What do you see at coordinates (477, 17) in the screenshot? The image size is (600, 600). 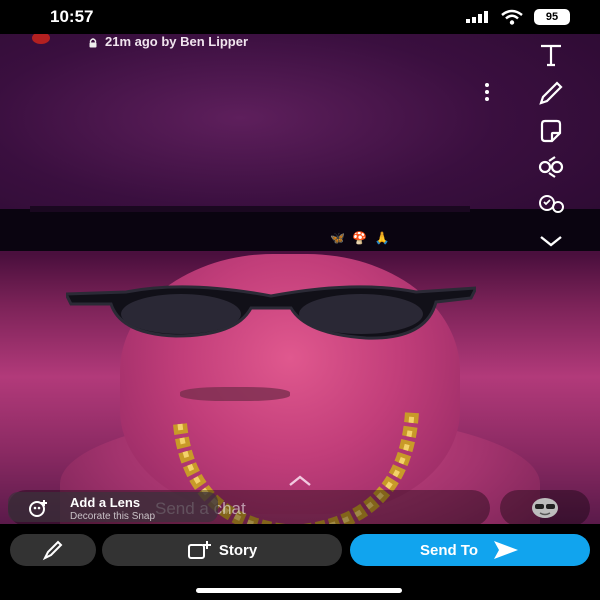 I see `signal-icon` at bounding box center [477, 17].